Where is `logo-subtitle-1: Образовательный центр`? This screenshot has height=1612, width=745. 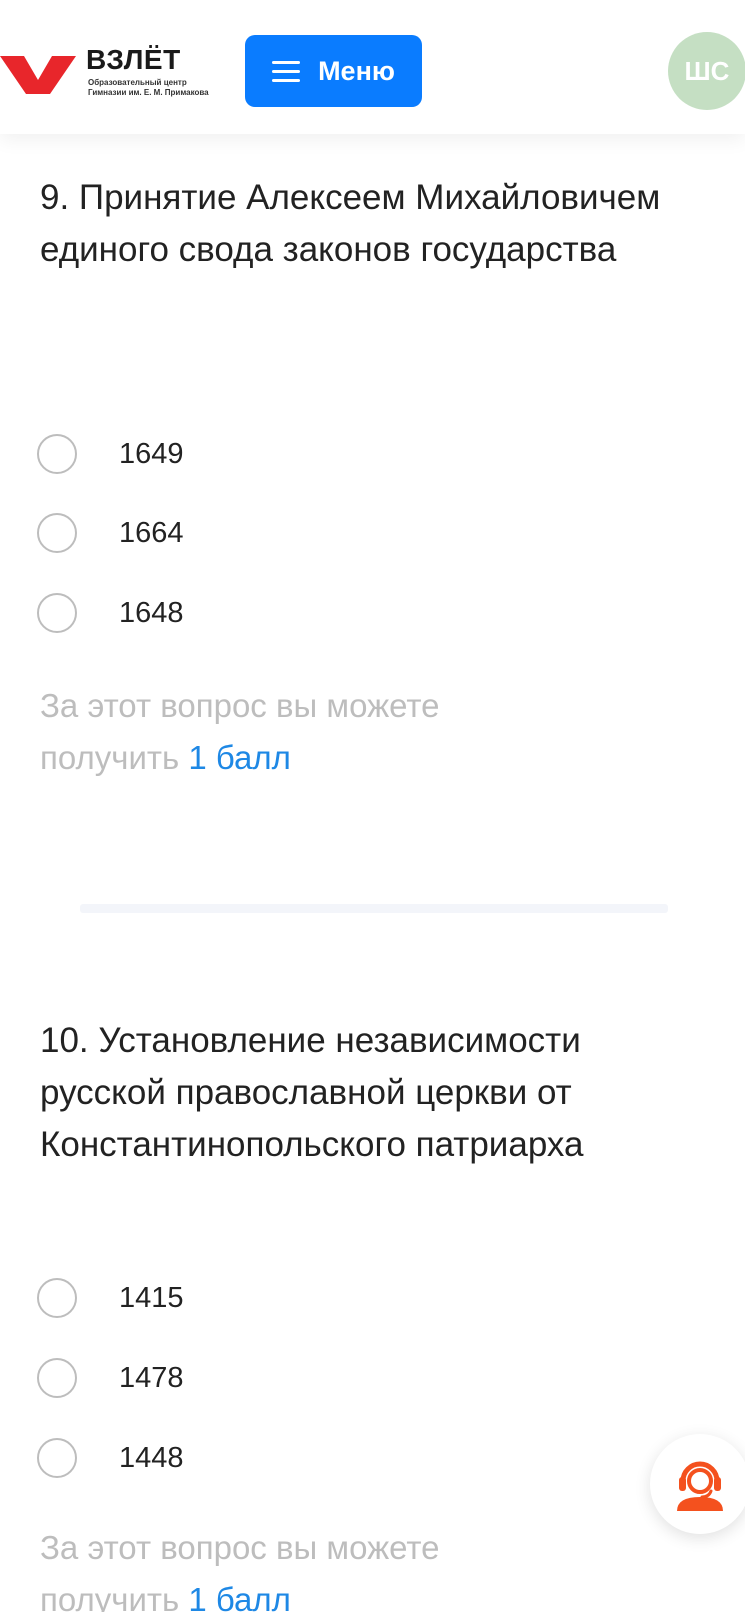
logo-subtitle-1: Образовательный центр is located at coordinates (137, 82).